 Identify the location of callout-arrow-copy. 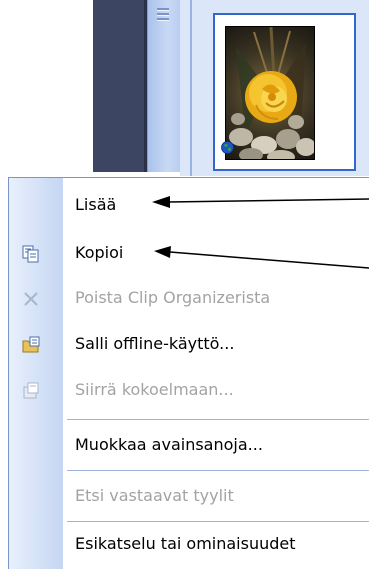
(269, 260).